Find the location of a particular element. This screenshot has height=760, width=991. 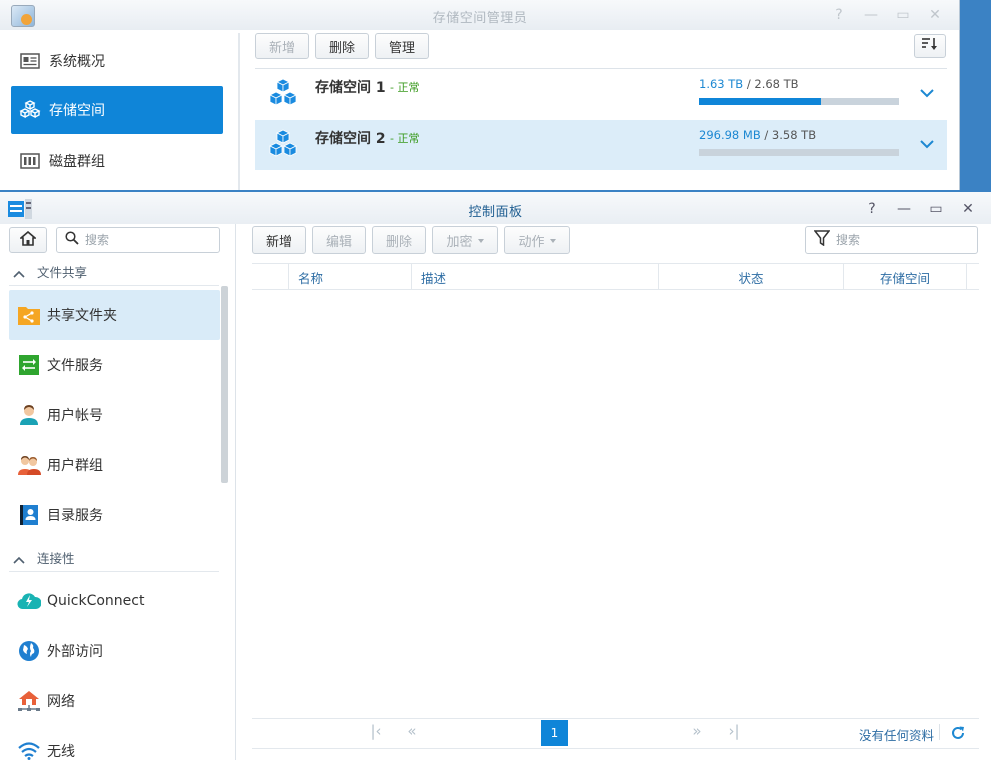

sidebar-search-input is located at coordinates (145, 240).